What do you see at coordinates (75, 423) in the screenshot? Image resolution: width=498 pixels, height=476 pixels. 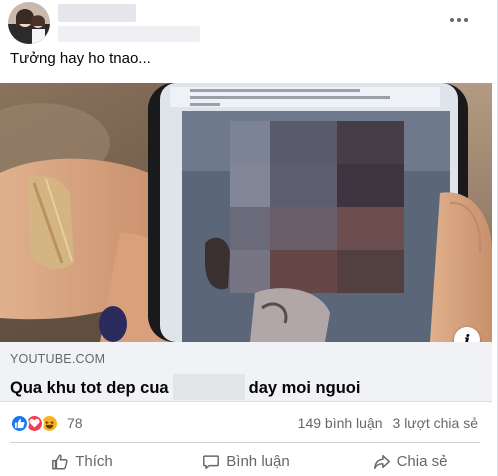 I see `reaction-count: 78` at bounding box center [75, 423].